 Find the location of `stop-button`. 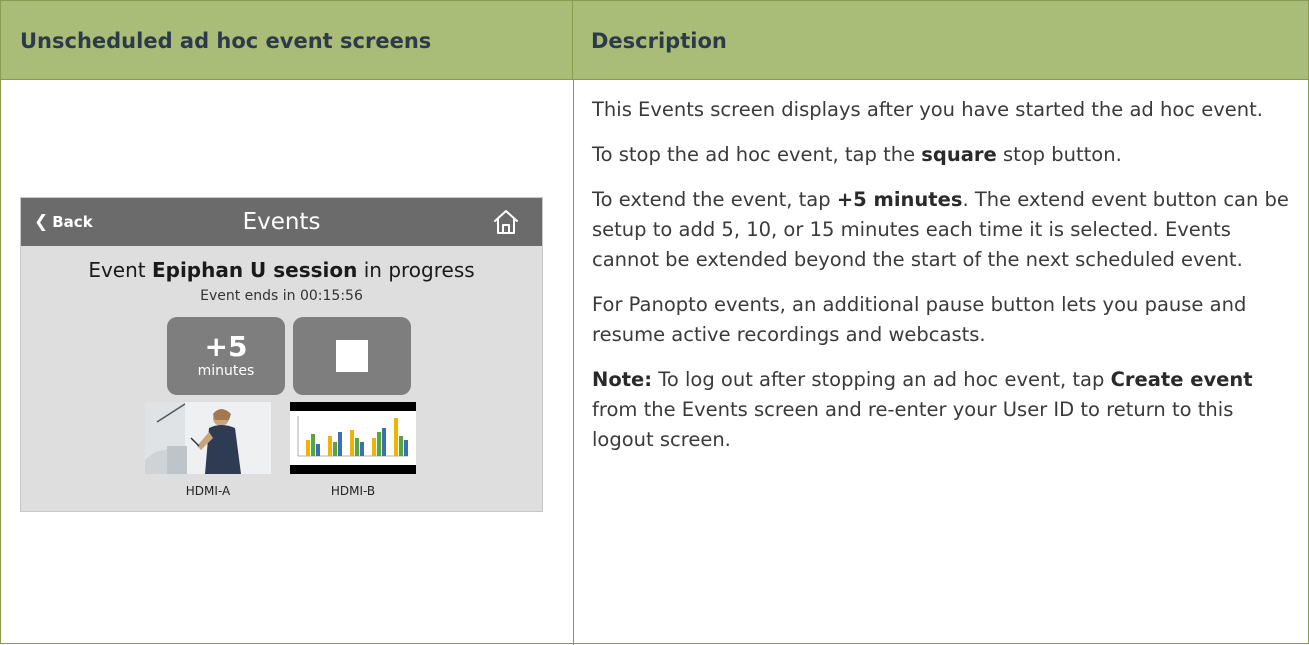

stop-button is located at coordinates (352, 356).